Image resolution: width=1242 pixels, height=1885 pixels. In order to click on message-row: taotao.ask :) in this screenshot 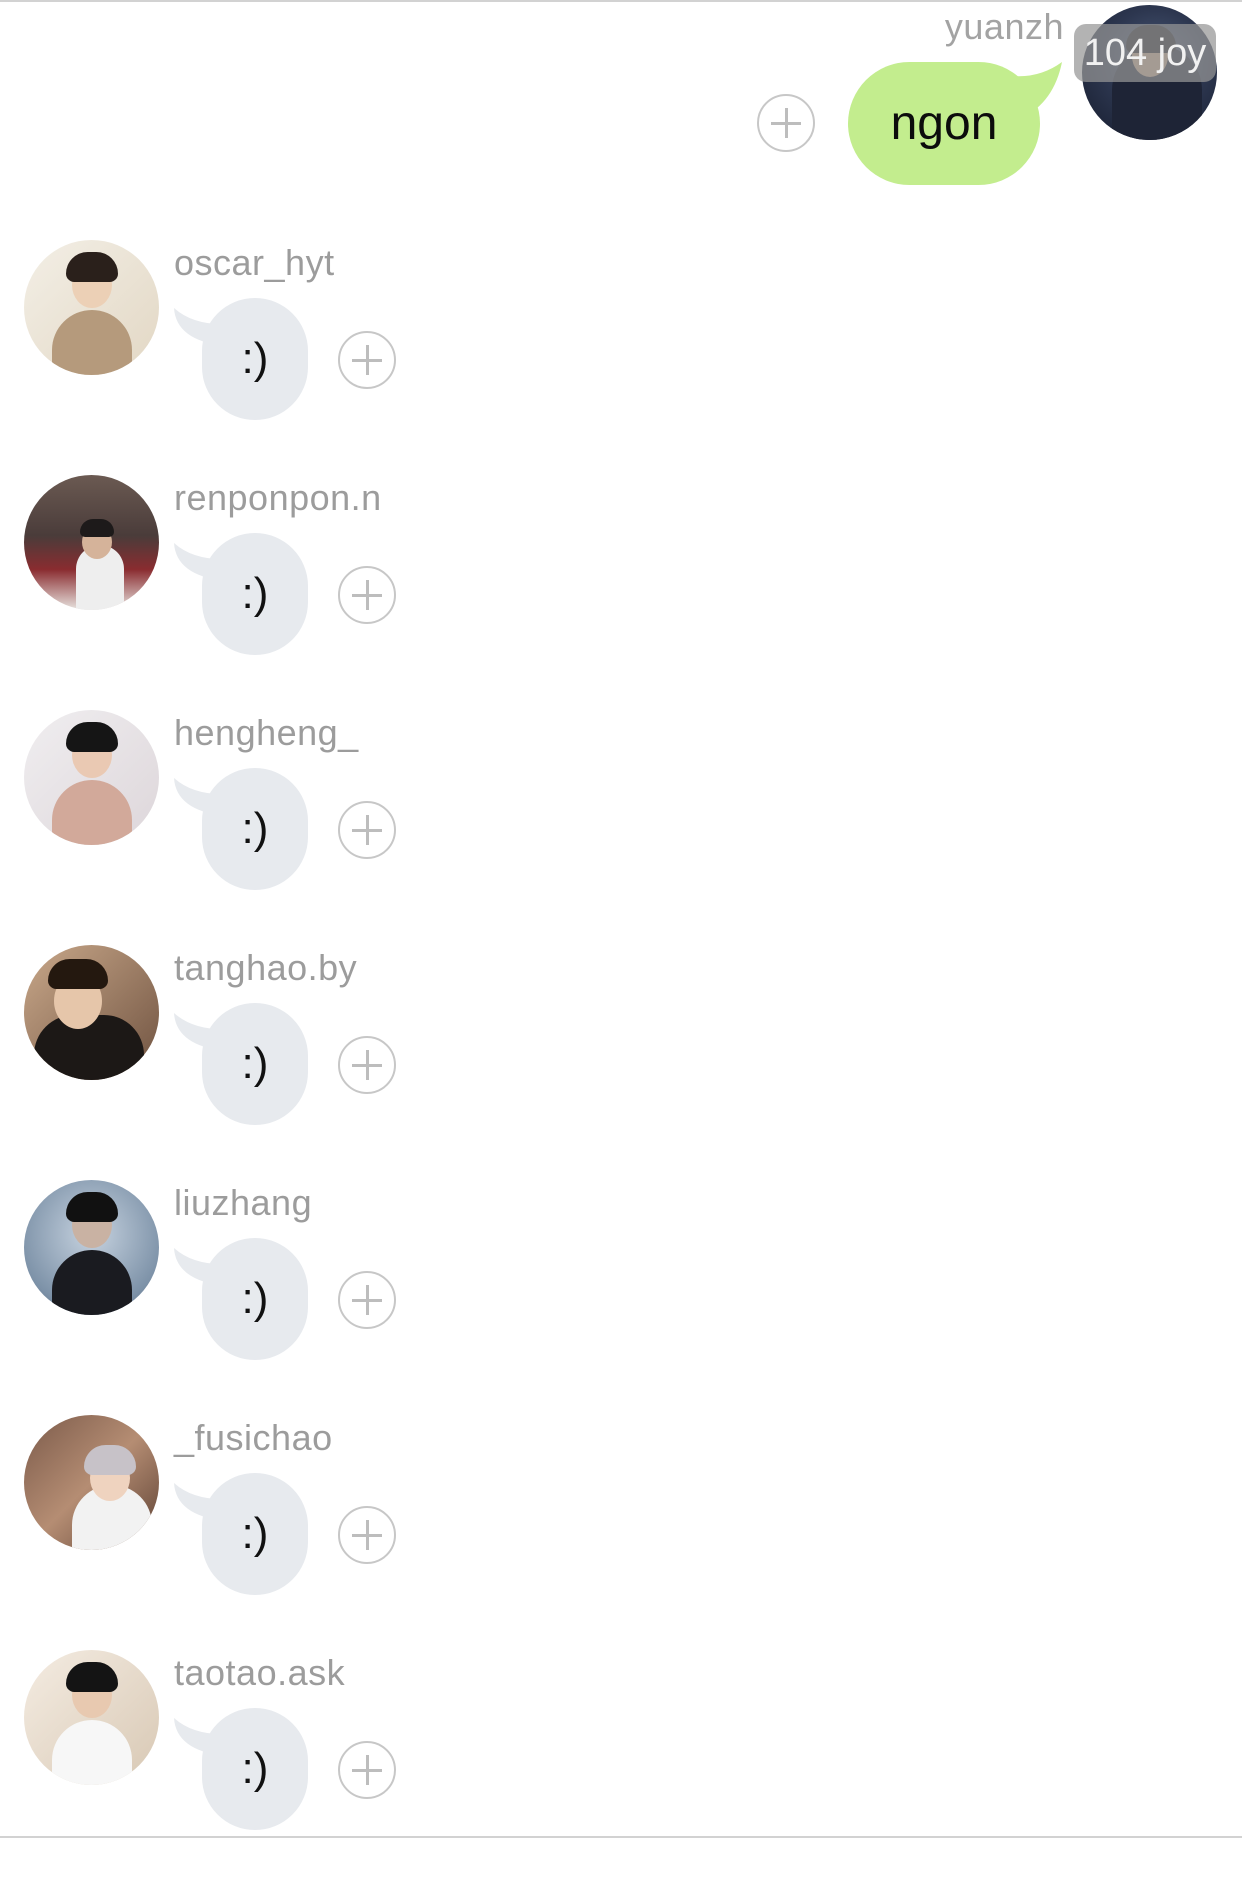, I will do `click(621, 1767)`.